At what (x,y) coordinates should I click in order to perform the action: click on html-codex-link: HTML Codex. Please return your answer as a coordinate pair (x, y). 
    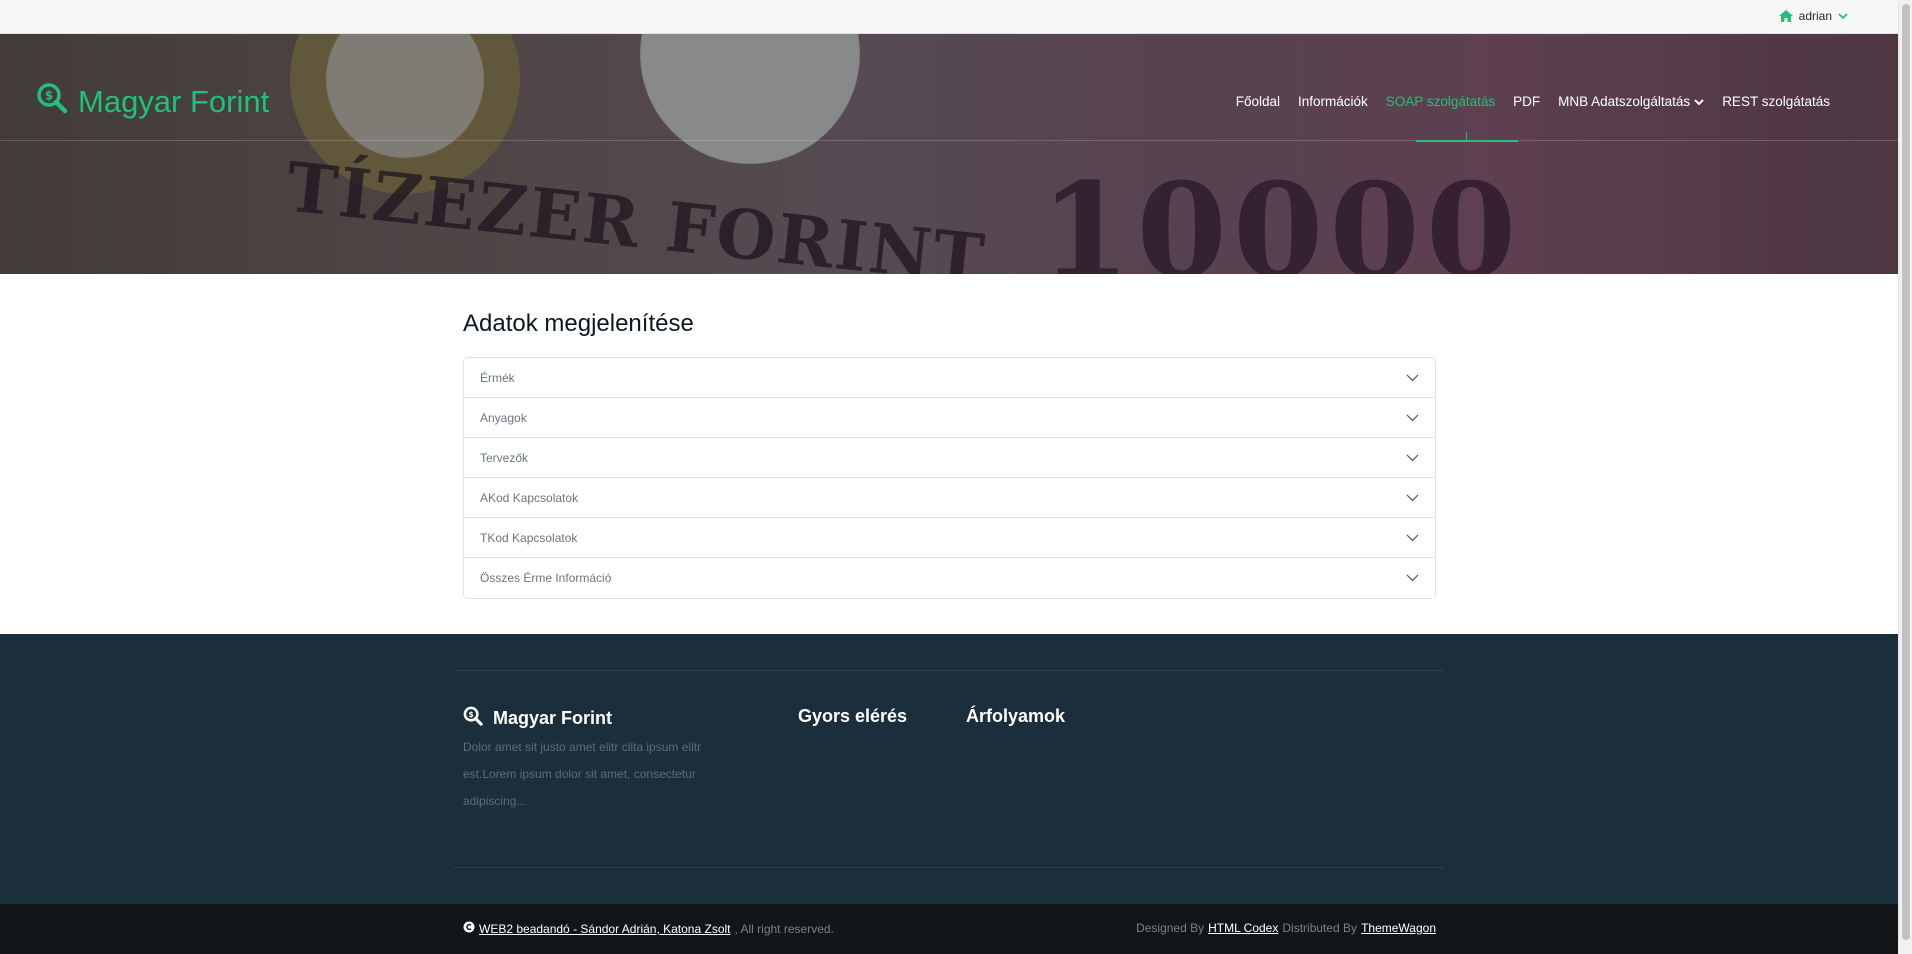
    Looking at the image, I should click on (1243, 928).